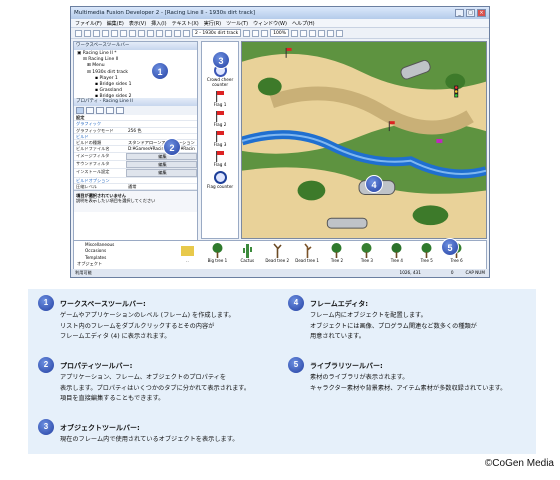 The height and width of the screenshot is (480, 560). I want to click on legend-line: 項目を直接編集することもできます。, so click(112, 398).